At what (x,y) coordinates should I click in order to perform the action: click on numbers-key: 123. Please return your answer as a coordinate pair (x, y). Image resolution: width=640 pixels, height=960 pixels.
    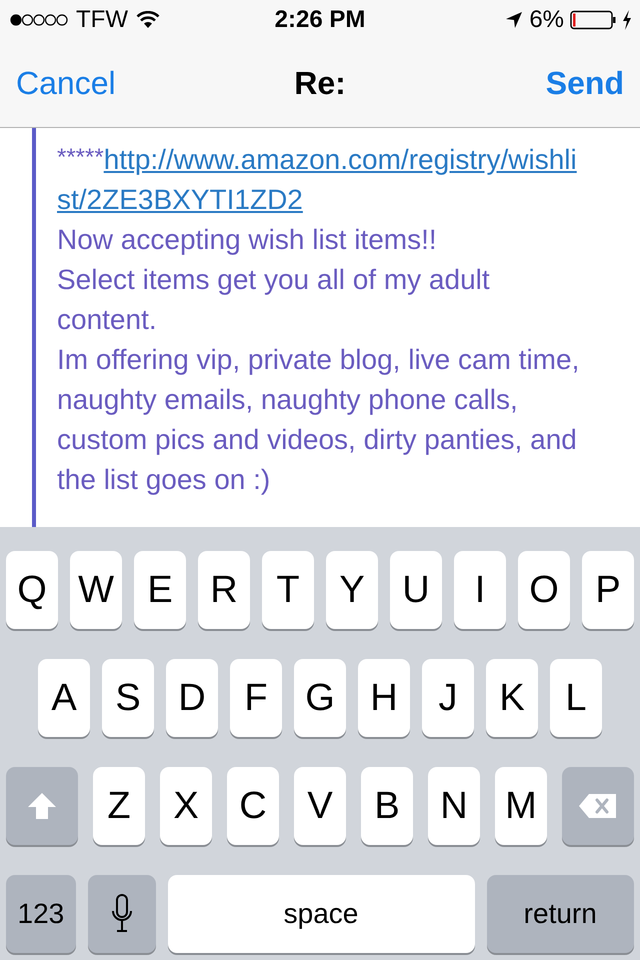
    Looking at the image, I should click on (41, 914).